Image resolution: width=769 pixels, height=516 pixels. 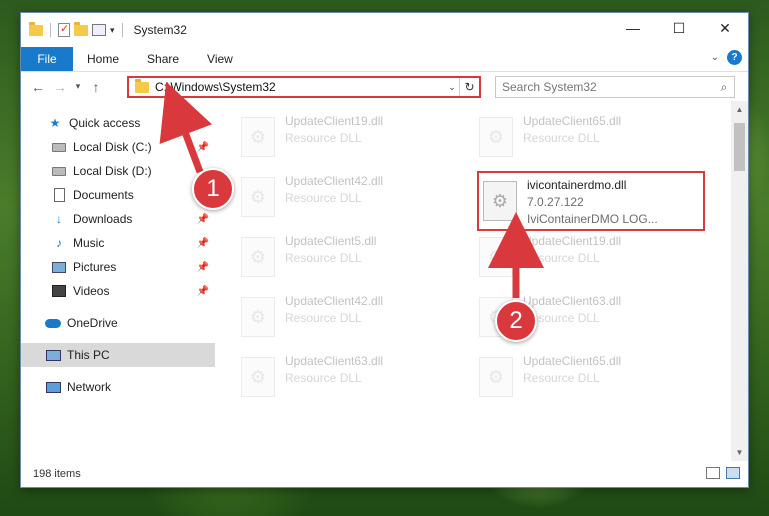 I want to click on file-name: UpdateClient19.dll, so click(x=572, y=241).